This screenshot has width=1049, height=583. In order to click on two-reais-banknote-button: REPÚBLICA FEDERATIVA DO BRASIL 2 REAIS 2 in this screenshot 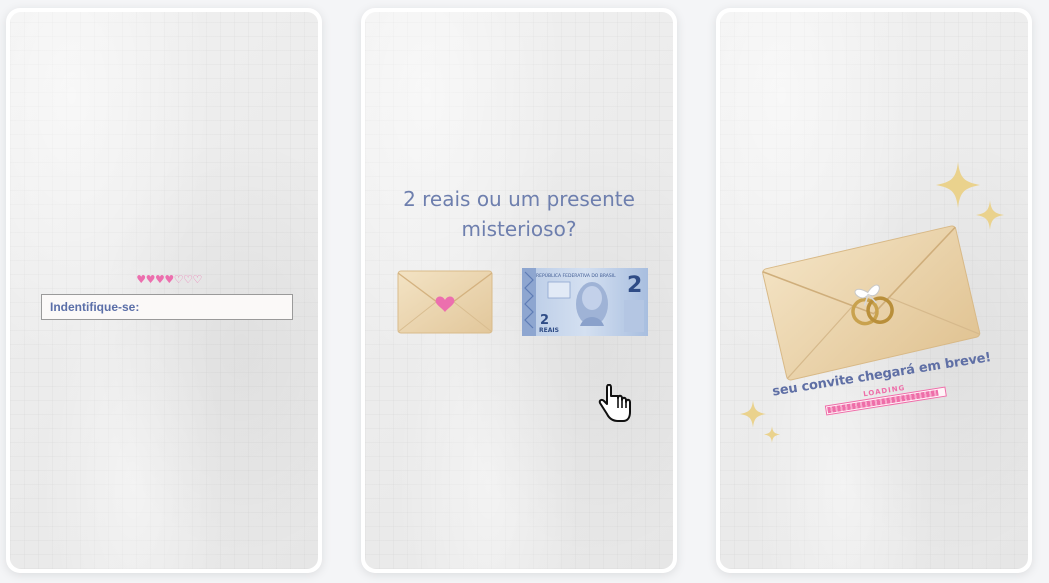, I will do `click(585, 302)`.